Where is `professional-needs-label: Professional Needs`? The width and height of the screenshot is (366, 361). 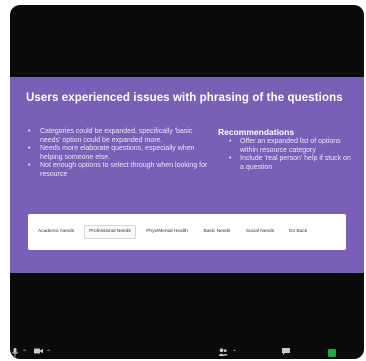
professional-needs-label: Professional Needs is located at coordinates (110, 231).